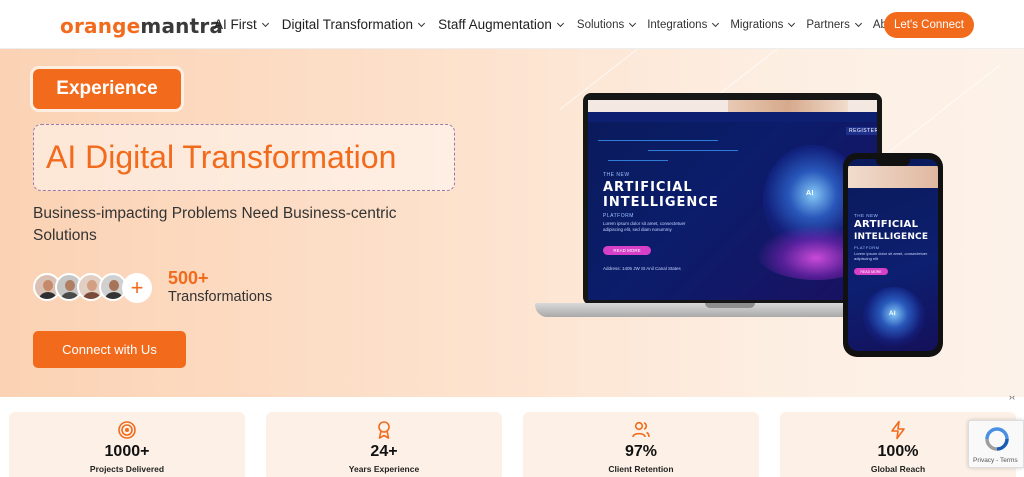 This screenshot has height=477, width=1024. I want to click on nav-migrations-label: Migrations, so click(757, 24).